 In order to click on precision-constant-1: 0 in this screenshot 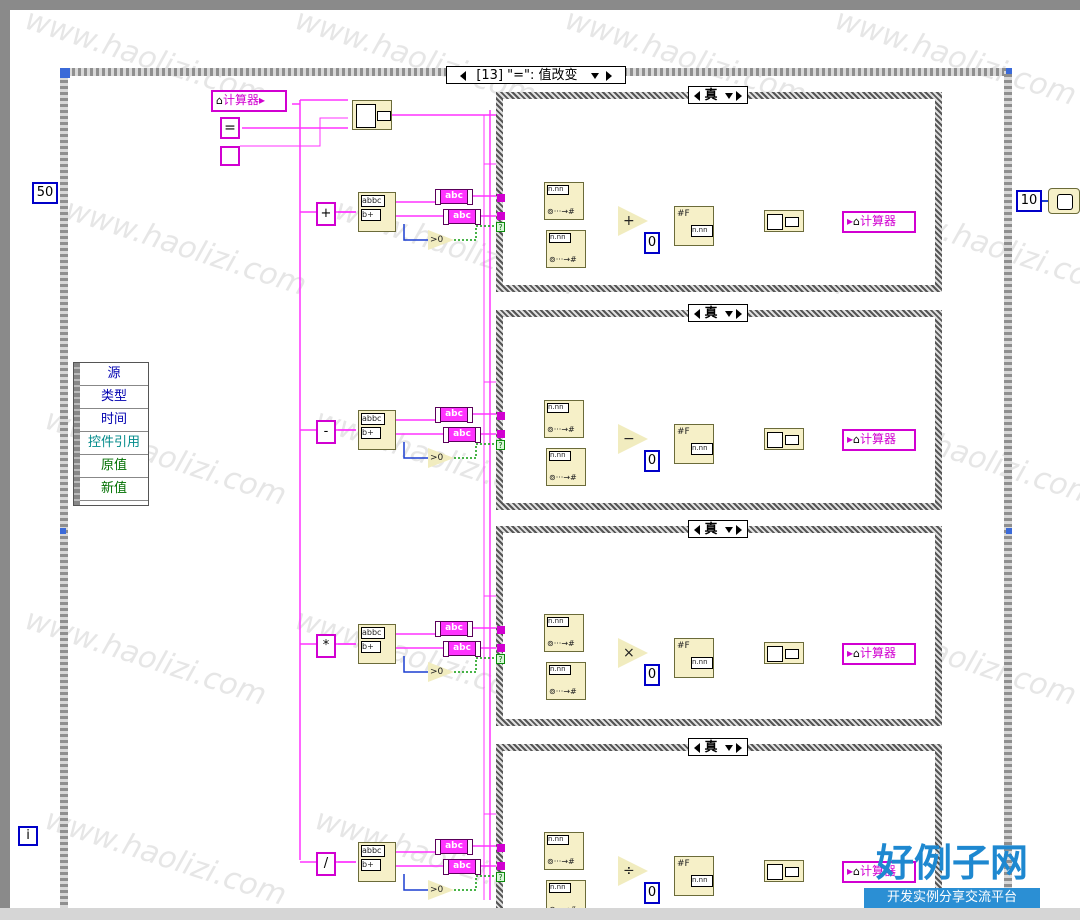, I will do `click(652, 243)`.